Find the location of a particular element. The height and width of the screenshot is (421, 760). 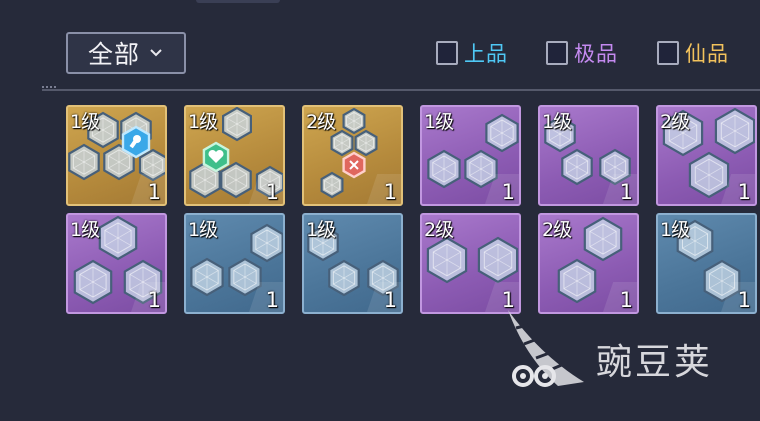

dropdown-label: 全部 is located at coordinates (113, 54).